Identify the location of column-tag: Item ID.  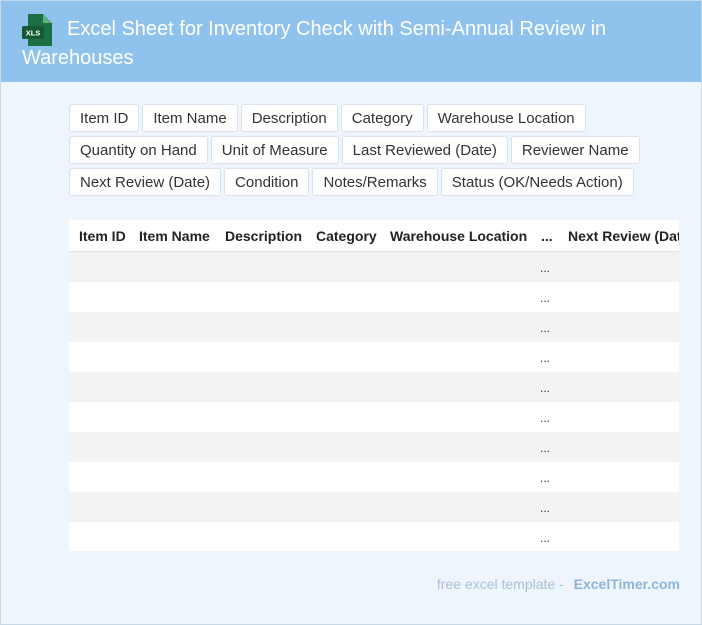
(104, 118).